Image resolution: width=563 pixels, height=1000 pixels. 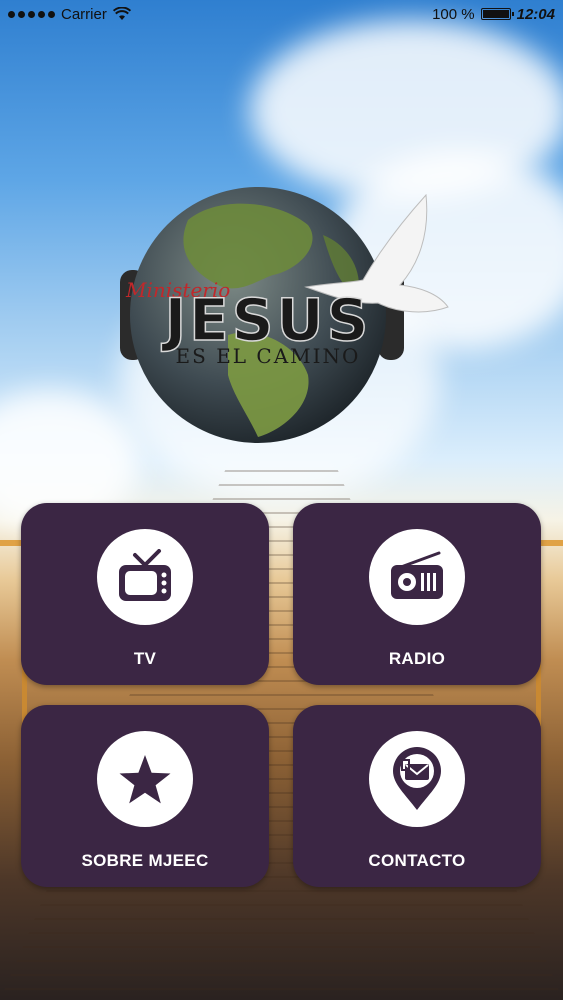 I want to click on sobre-mjeec-label: SOBRE MJEEC, so click(x=145, y=860).